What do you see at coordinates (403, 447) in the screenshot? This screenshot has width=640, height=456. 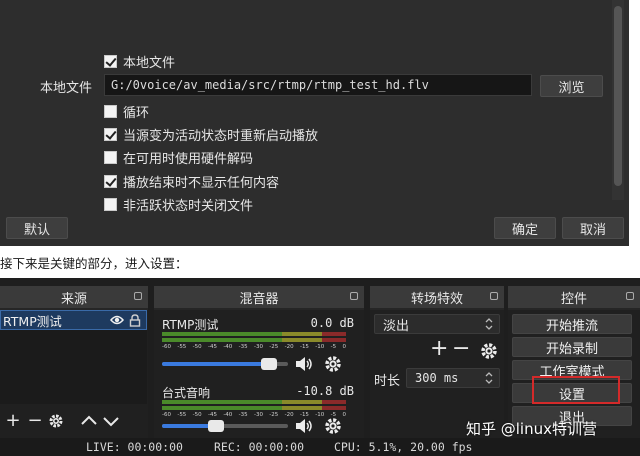 I see `cpu-fps: CPU: 5.1%, 20.00 fps` at bounding box center [403, 447].